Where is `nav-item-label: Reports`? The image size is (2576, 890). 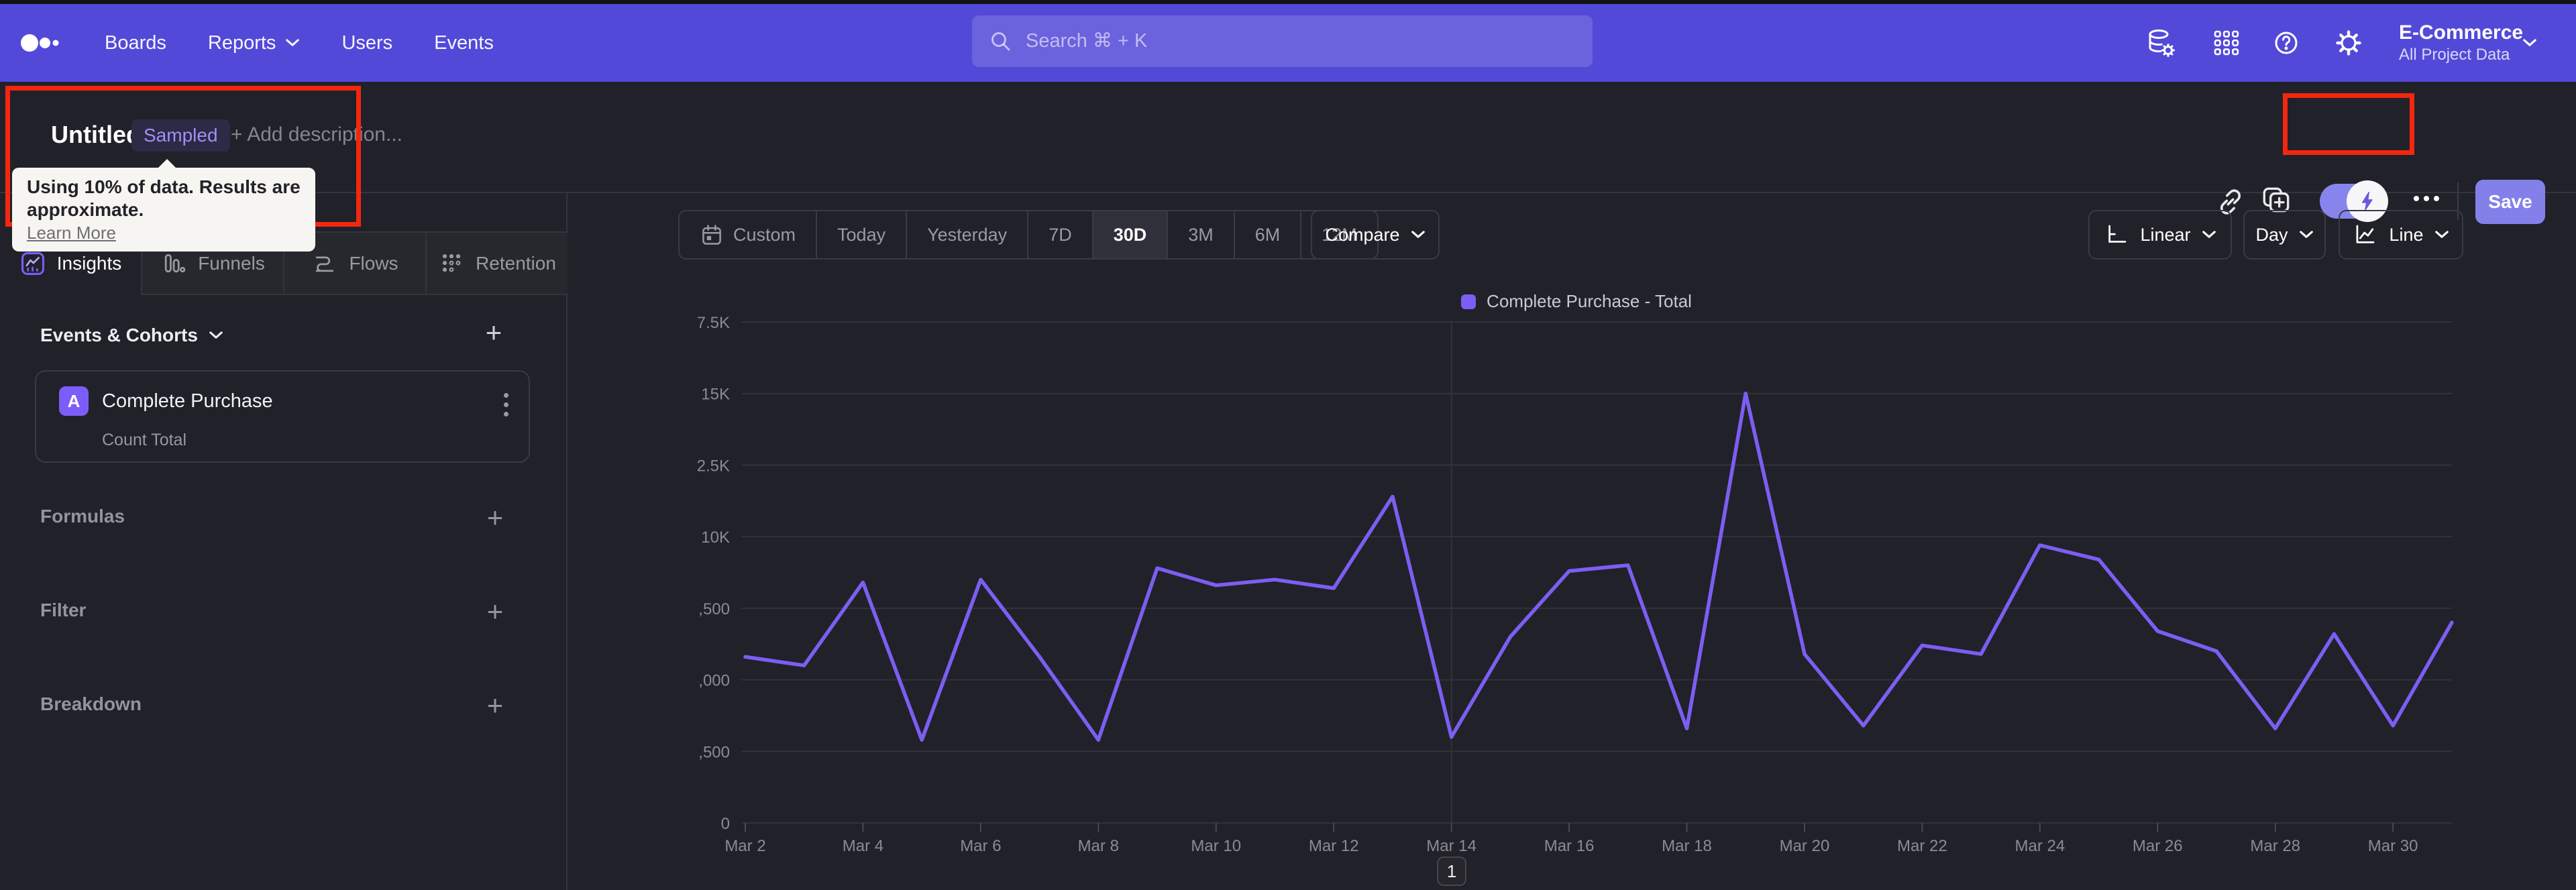
nav-item-label: Reports is located at coordinates (241, 43).